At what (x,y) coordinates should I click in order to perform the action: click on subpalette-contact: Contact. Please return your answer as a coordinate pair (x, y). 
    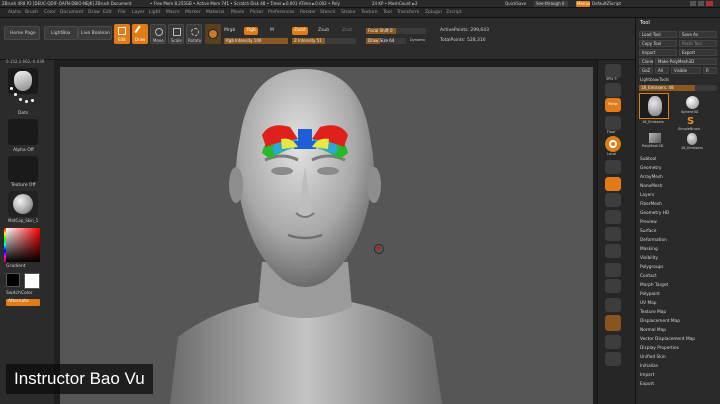
    Looking at the image, I should click on (679, 276).